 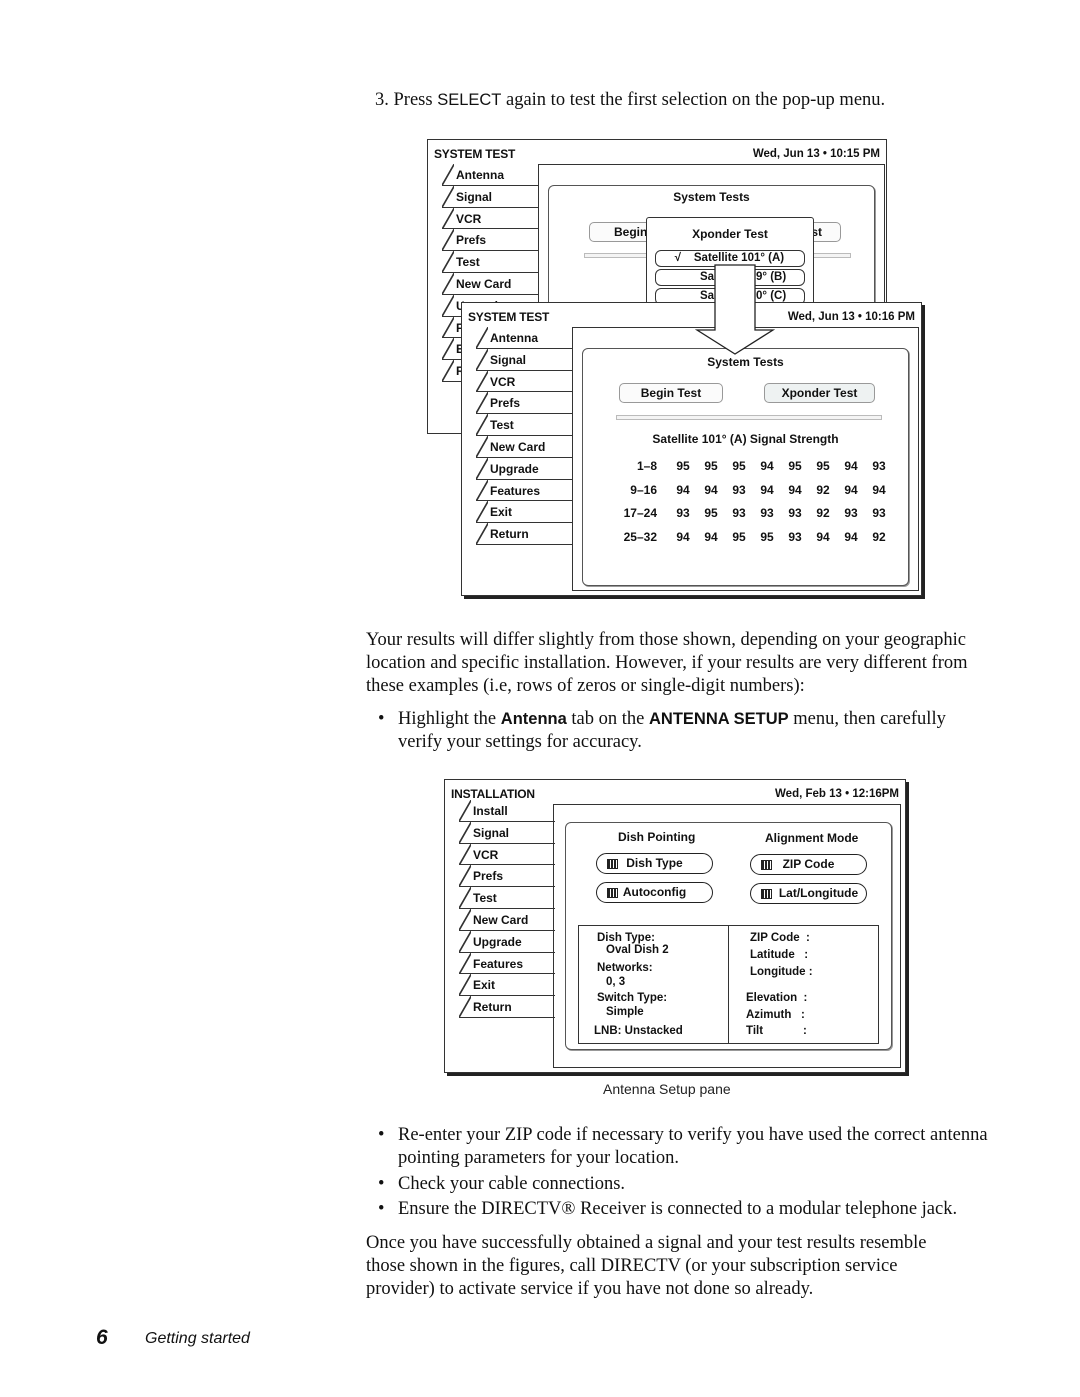 What do you see at coordinates (632, 998) in the screenshot?
I see `switch-type-label: Switch Type:` at bounding box center [632, 998].